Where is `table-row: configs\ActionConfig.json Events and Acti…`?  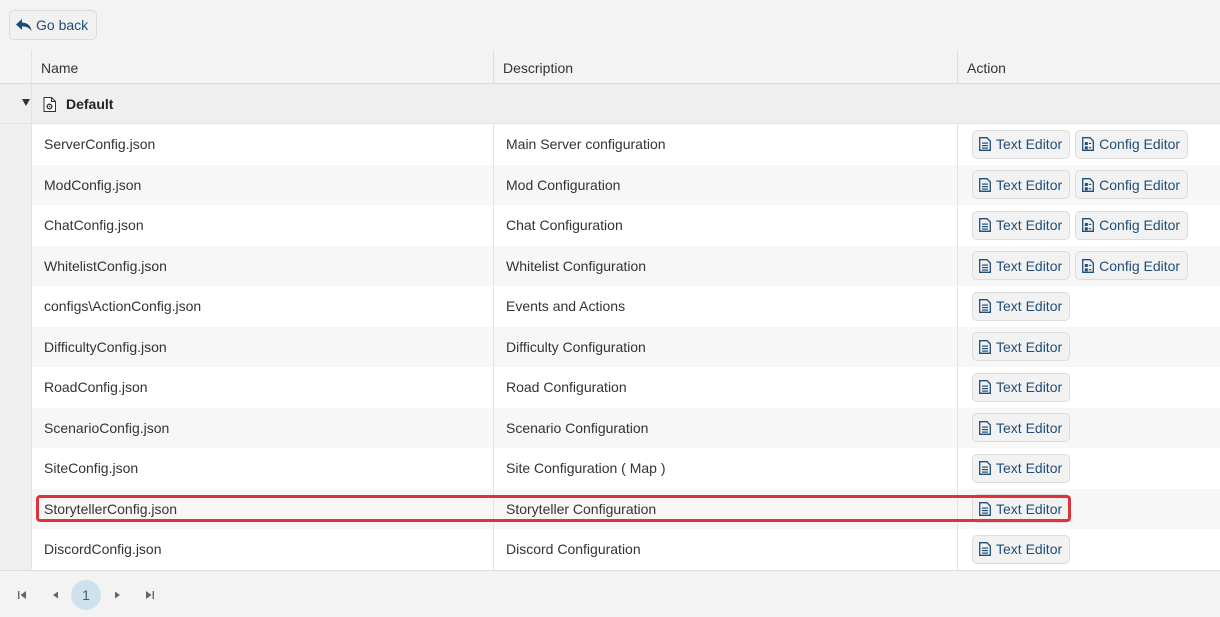
table-row: configs\ActionConfig.json Events and Acti… is located at coordinates (610, 306).